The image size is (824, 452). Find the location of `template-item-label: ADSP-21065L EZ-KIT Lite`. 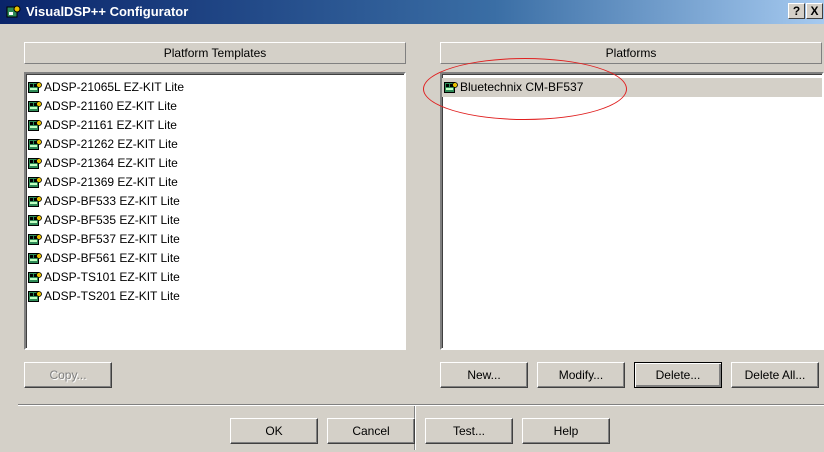

template-item-label: ADSP-21065L EZ-KIT Lite is located at coordinates (114, 87).